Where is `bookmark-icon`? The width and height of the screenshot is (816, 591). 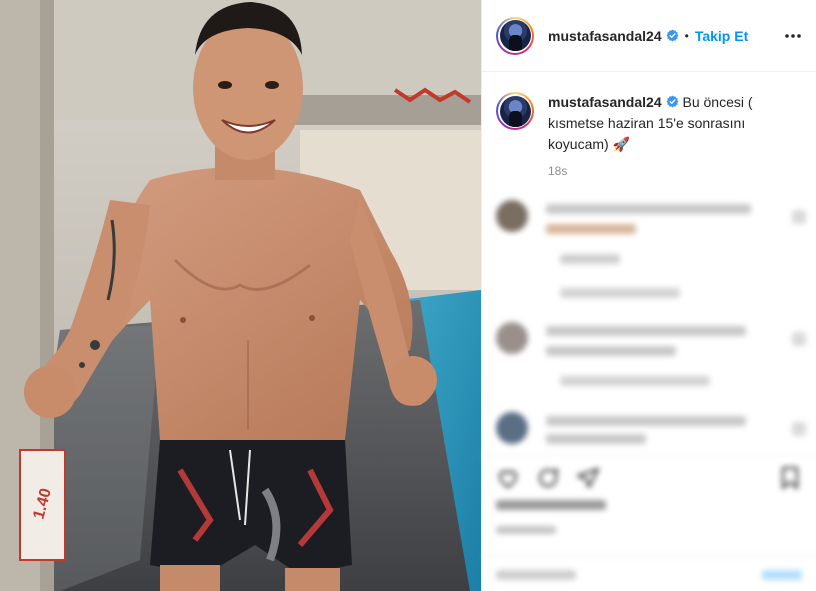
bookmark-icon is located at coordinates (790, 478).